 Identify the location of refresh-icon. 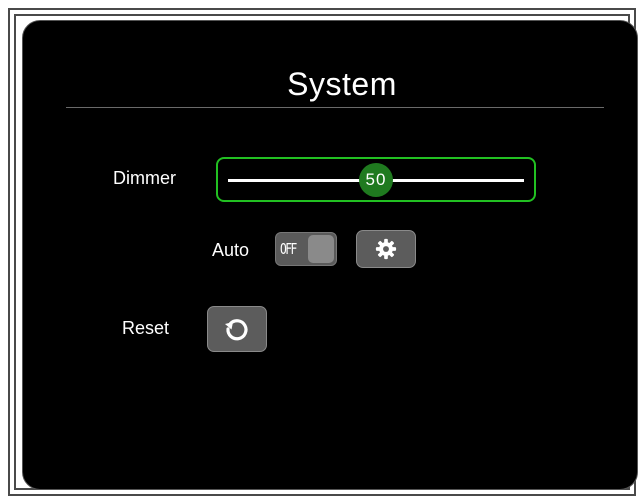
(236, 330).